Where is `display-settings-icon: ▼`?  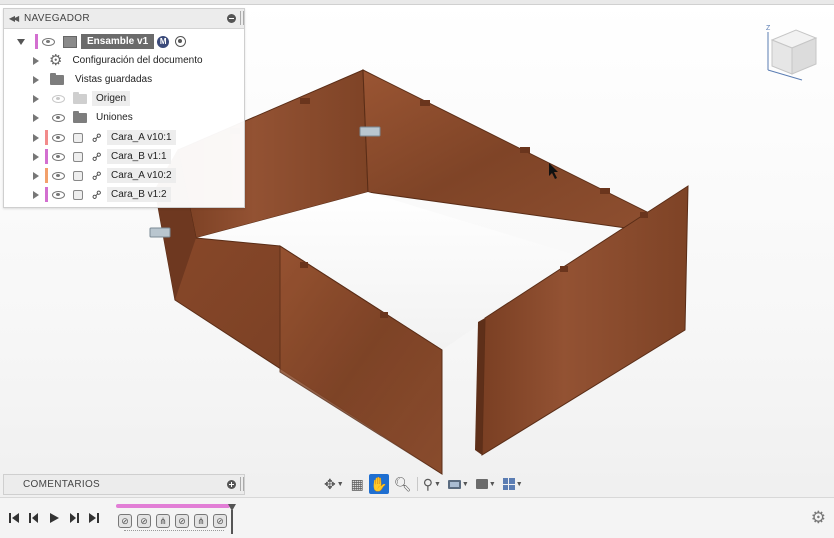 display-settings-icon: ▼ is located at coordinates (458, 484).